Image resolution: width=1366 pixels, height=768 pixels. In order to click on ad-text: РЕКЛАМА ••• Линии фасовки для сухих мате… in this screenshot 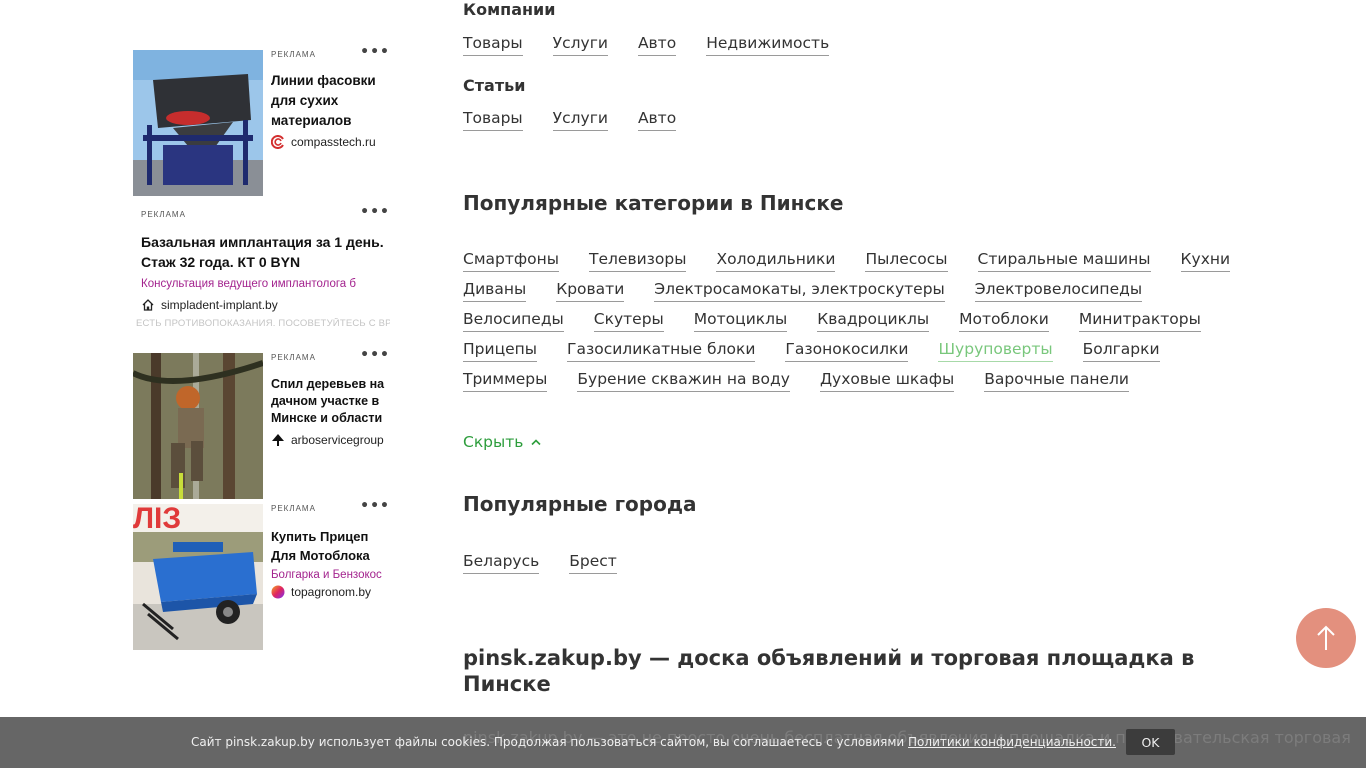, I will do `click(330, 96)`.